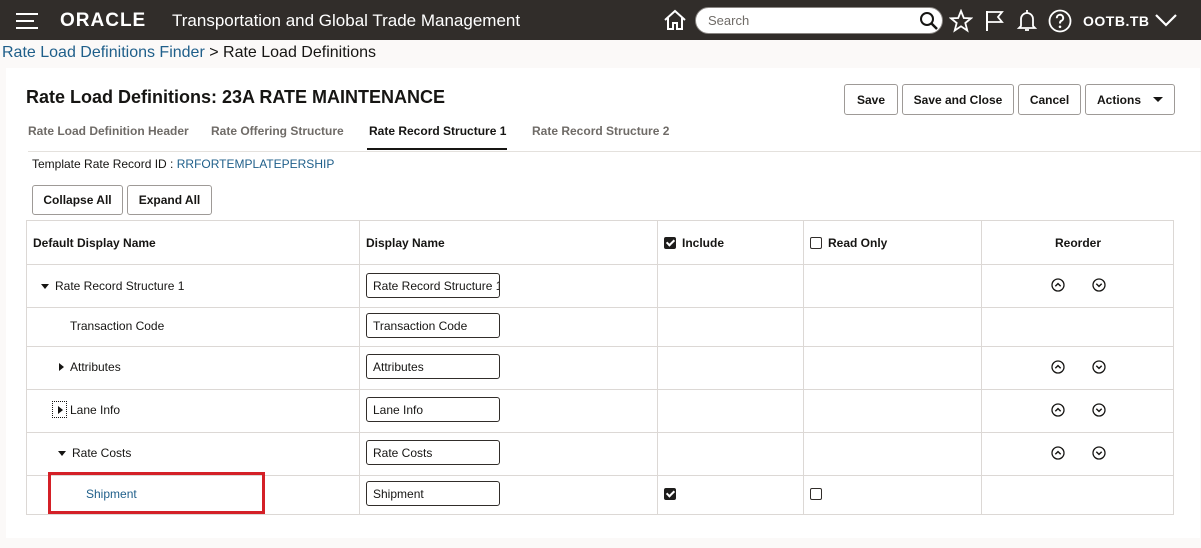  What do you see at coordinates (299, 52) in the screenshot?
I see `breadcrumb-current: Rate Load Definitions` at bounding box center [299, 52].